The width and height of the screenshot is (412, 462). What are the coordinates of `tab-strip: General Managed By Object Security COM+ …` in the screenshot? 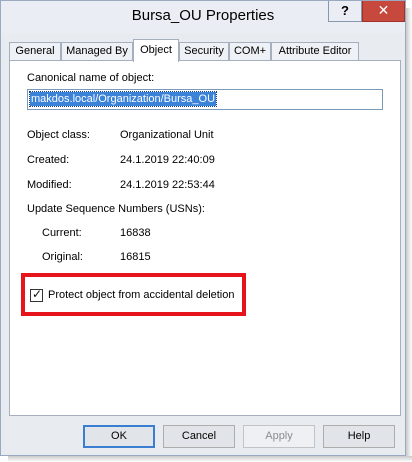 It's located at (205, 50).